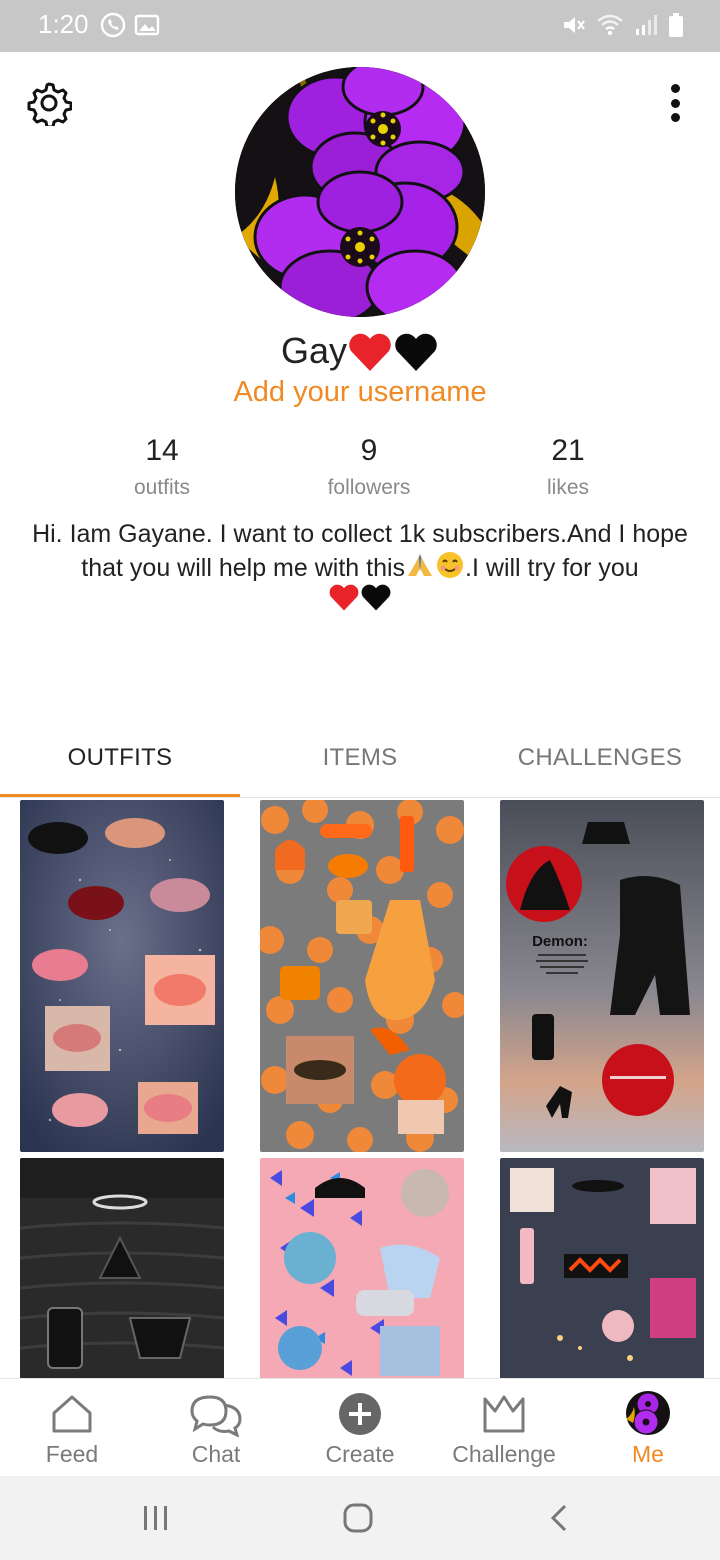  I want to click on outfit-card-demon: Demon:, so click(602, 976).